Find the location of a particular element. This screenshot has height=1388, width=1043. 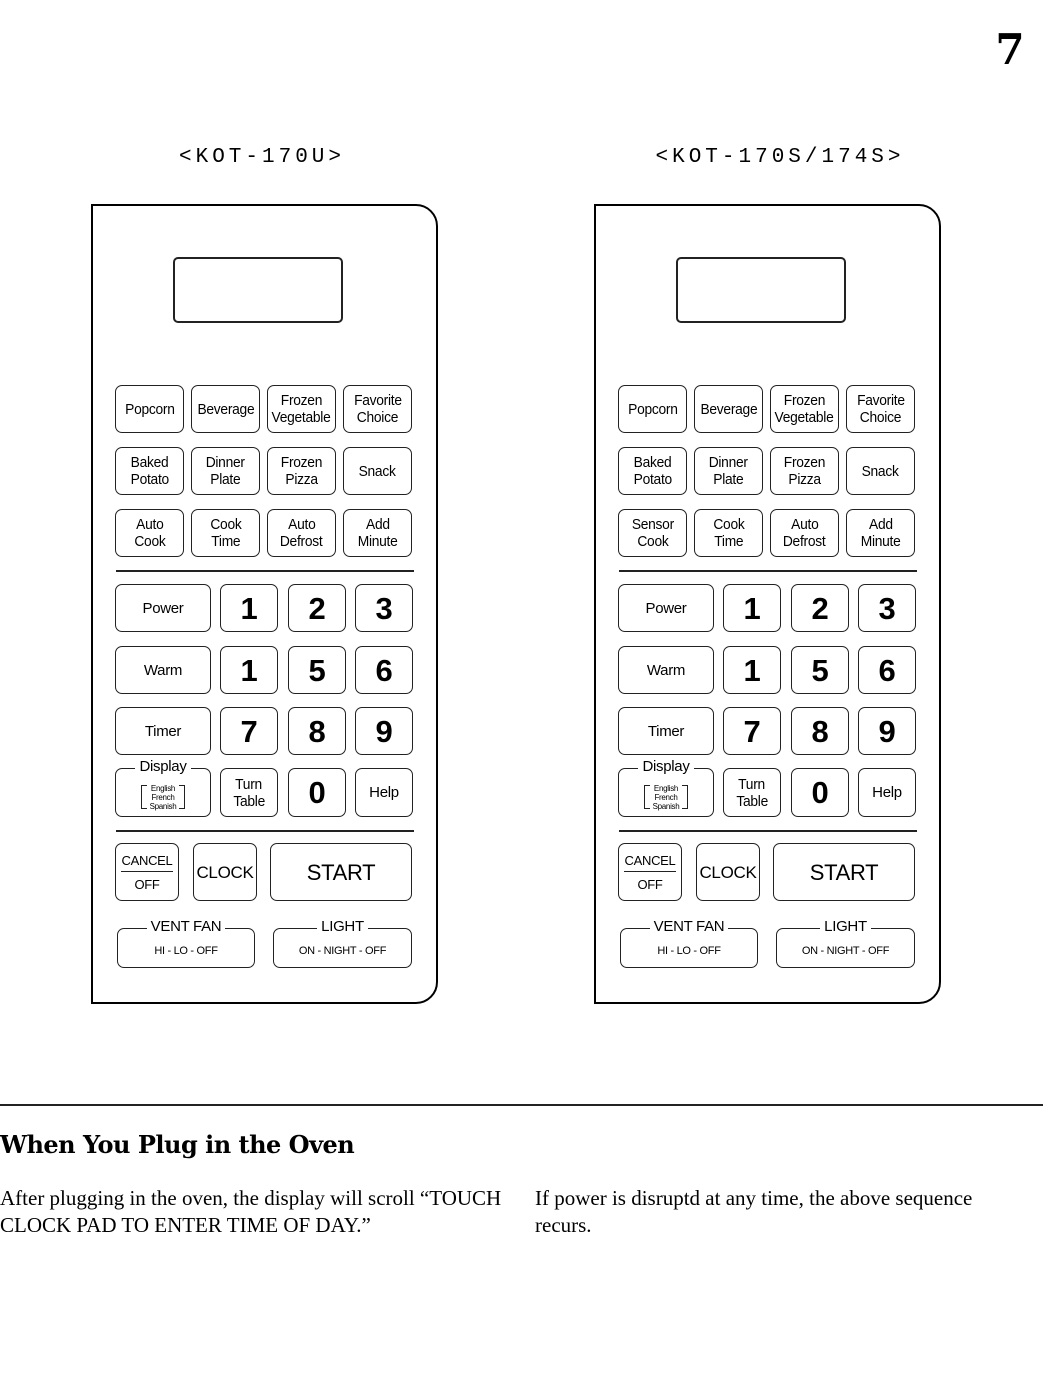

vent-fan-title: VENT FAN is located at coordinates (689, 927).